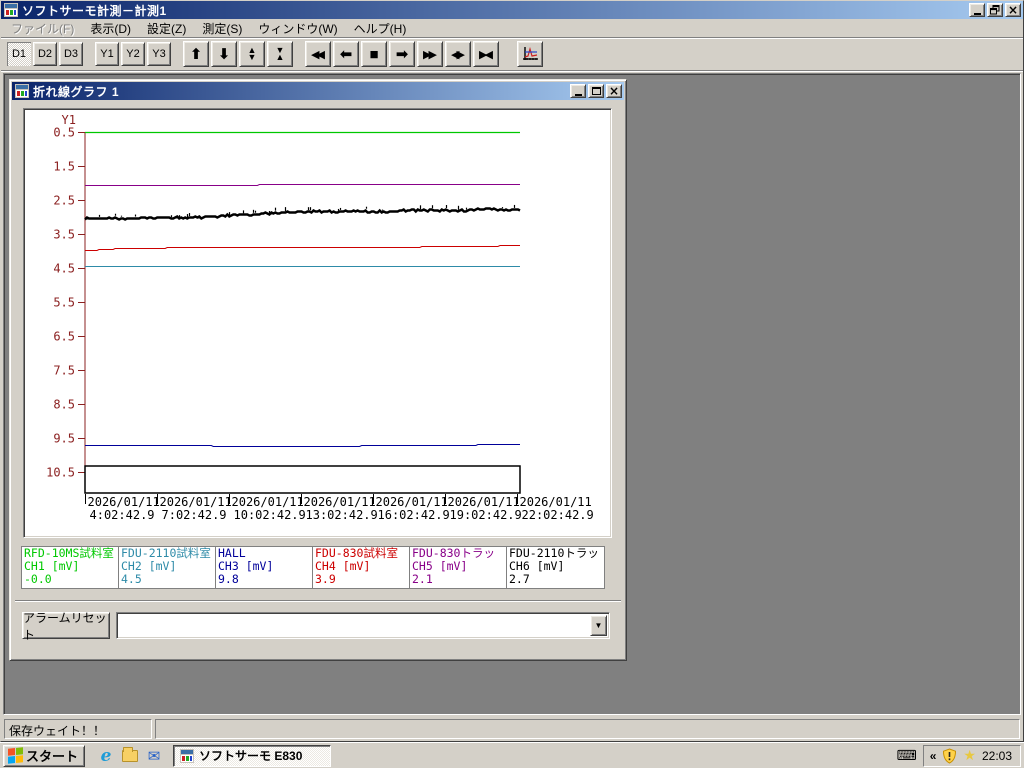  I want to click on stop-button: ■, so click(374, 54).